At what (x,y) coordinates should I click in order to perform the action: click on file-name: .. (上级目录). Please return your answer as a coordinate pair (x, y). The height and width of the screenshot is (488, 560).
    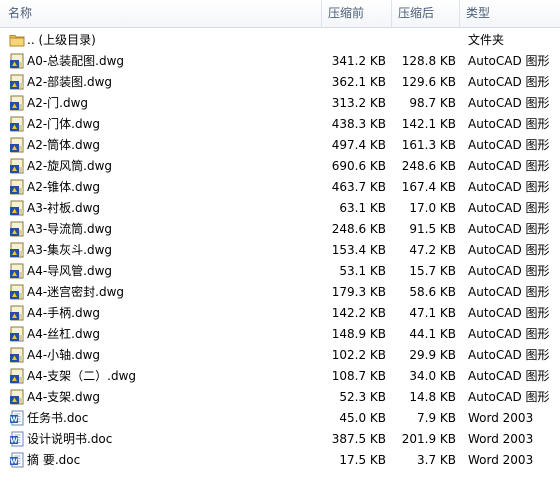
    Looking at the image, I should click on (61, 40).